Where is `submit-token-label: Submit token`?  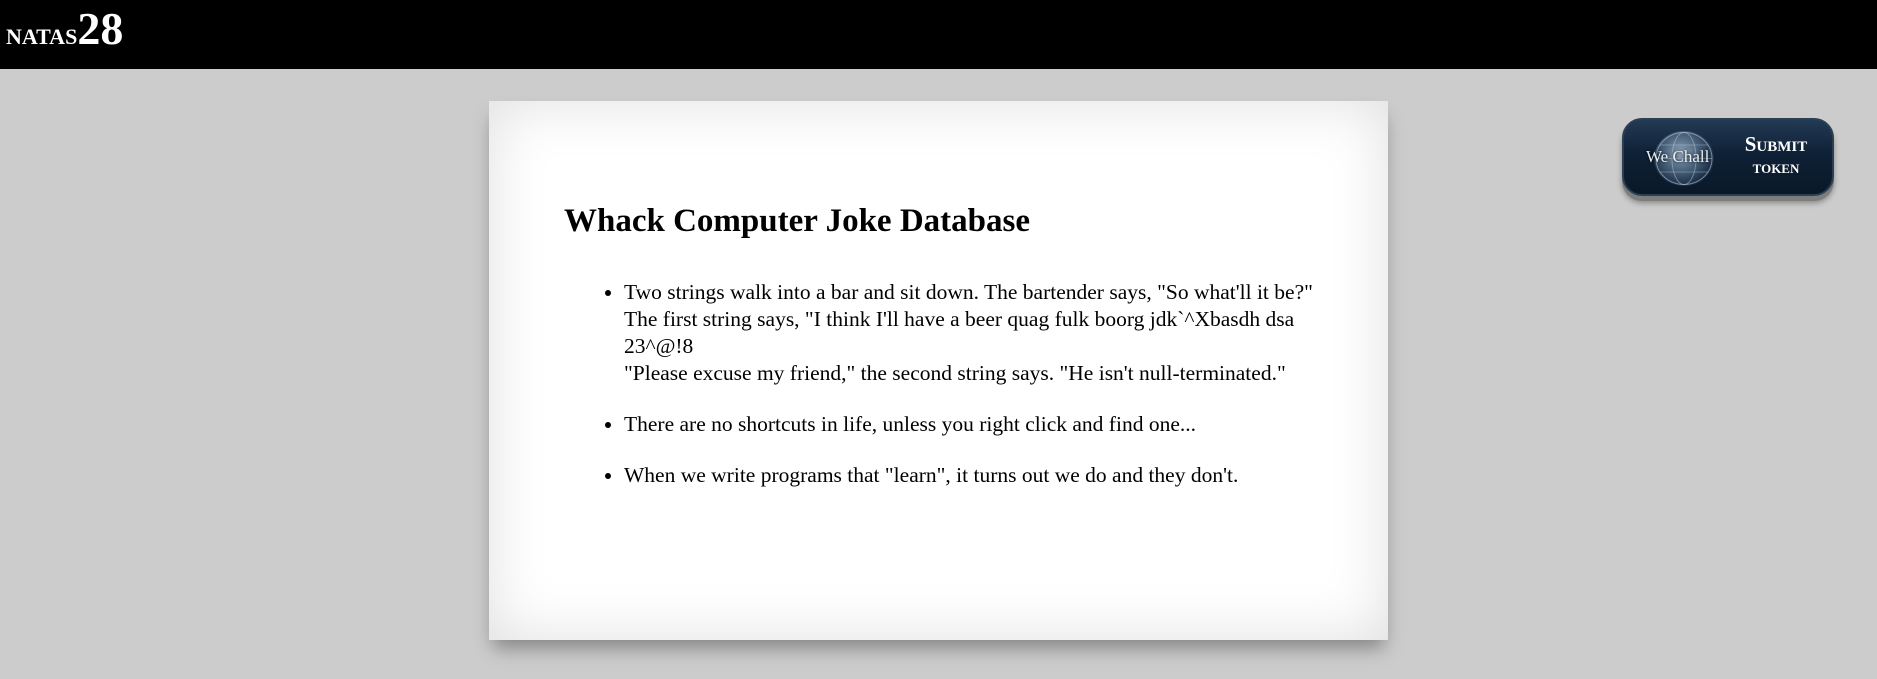
submit-token-label: Submit token is located at coordinates (1776, 156).